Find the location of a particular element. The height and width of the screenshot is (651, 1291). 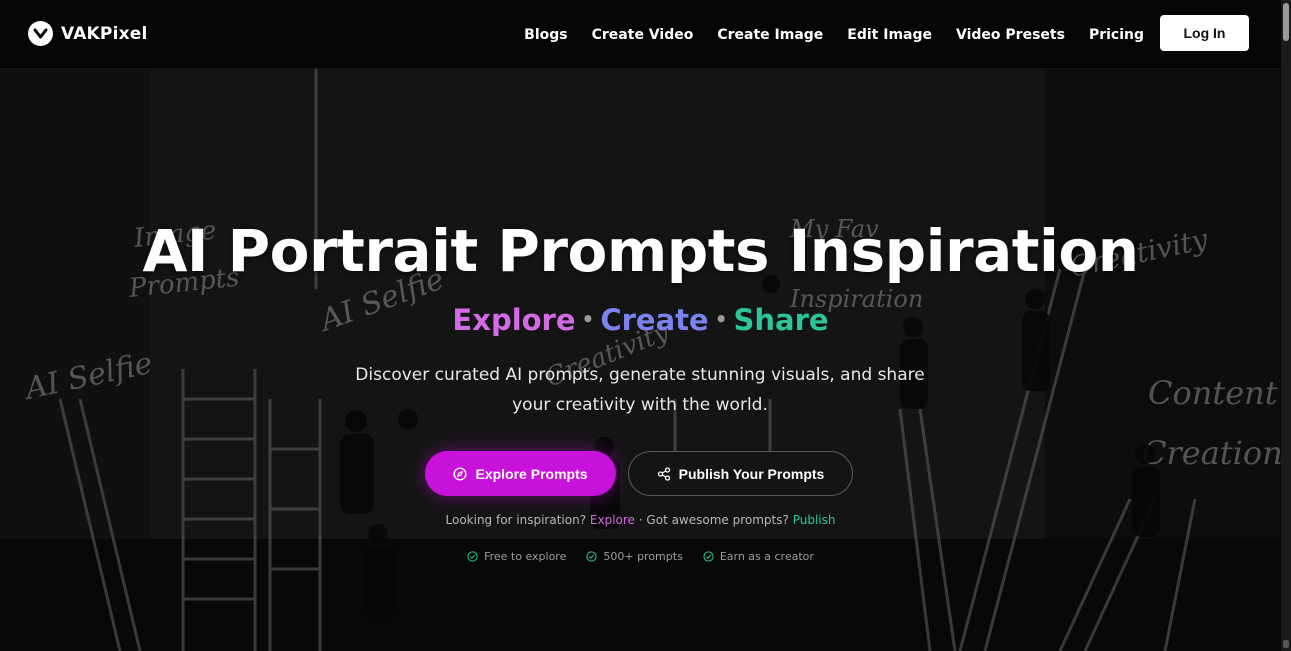

hint-middle: Got awesome prompts? is located at coordinates (717, 520).